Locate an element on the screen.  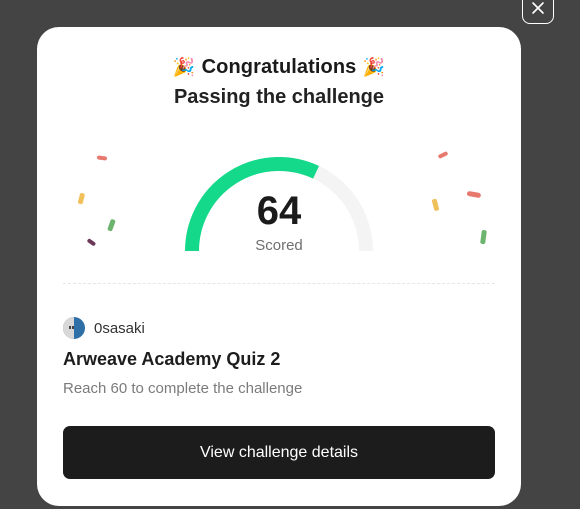
close-button is located at coordinates (538, 12).